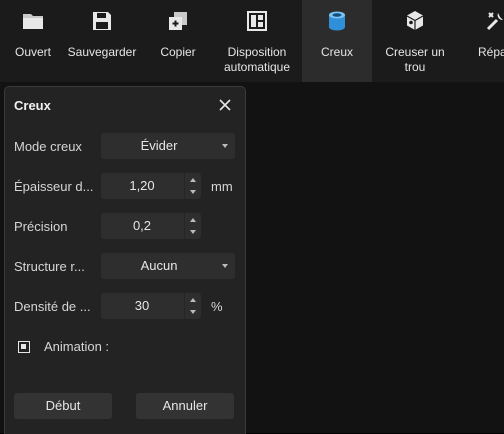  I want to click on dig-hole-icon, so click(415, 20).